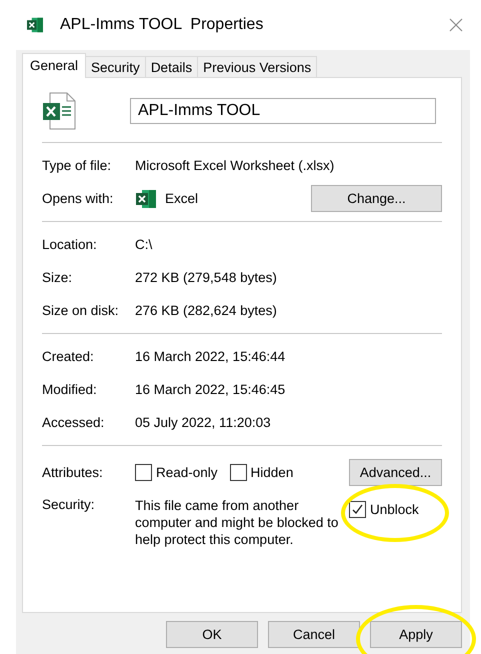  What do you see at coordinates (456, 25) in the screenshot?
I see `close-icon` at bounding box center [456, 25].